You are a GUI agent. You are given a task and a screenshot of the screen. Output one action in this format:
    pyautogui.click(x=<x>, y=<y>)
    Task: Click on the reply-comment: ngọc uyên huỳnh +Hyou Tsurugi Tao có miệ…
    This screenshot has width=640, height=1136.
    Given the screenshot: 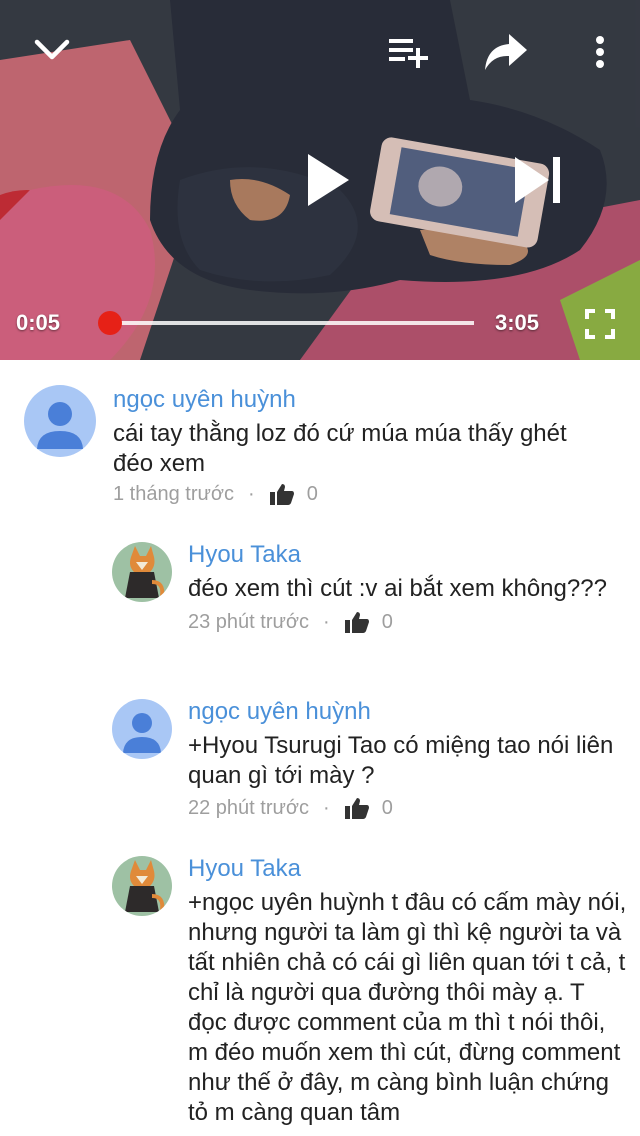 What is the action you would take?
    pyautogui.click(x=372, y=763)
    